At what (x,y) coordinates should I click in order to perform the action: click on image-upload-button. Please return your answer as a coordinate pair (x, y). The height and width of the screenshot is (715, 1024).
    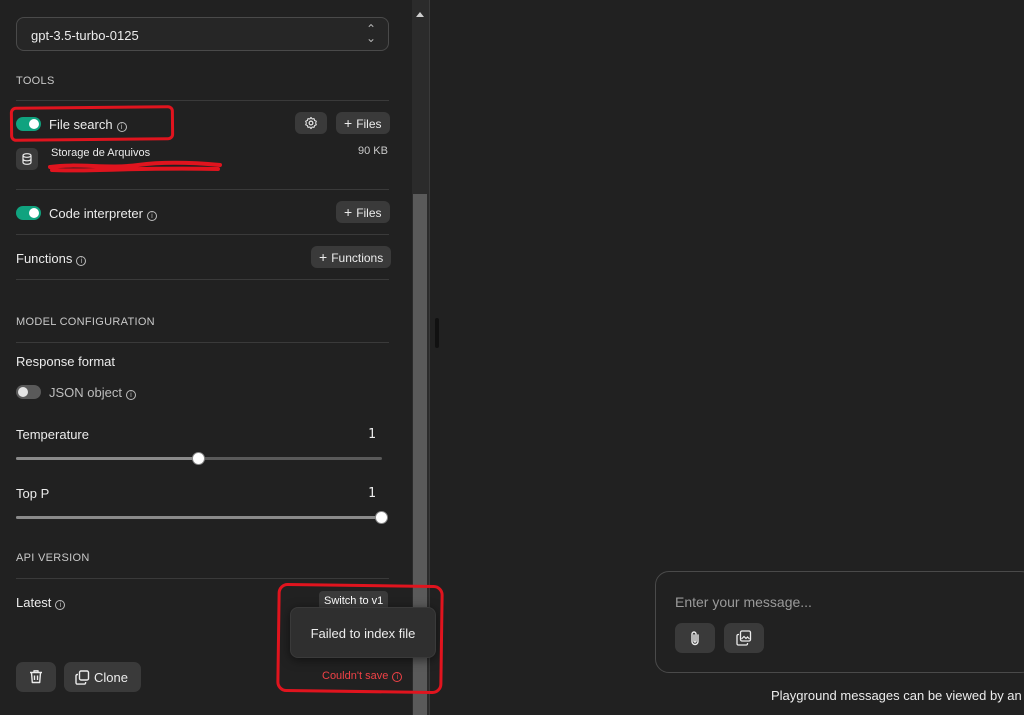
    Looking at the image, I should click on (744, 638).